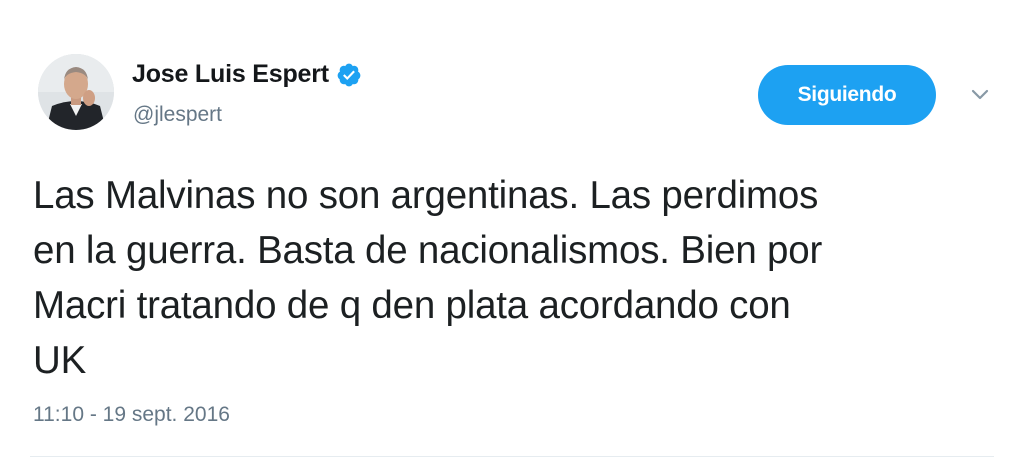 This screenshot has width=1024, height=463. I want to click on divider, so click(512, 456).